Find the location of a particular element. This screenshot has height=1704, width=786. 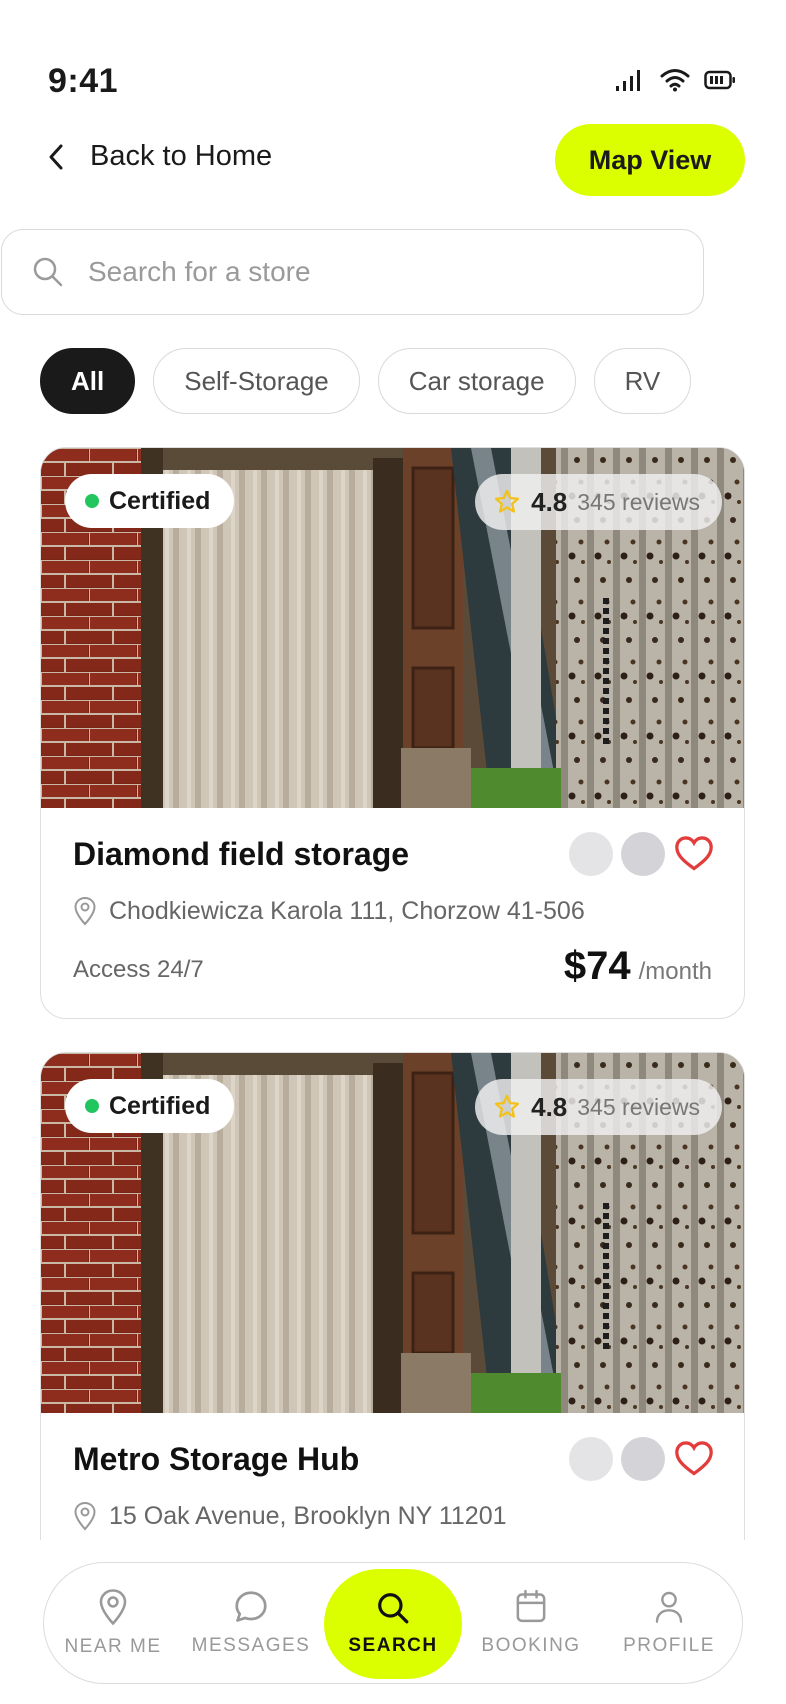

address-row: 15 Oak Avenue, Brooklyn NY 11201 is located at coordinates (290, 1516).